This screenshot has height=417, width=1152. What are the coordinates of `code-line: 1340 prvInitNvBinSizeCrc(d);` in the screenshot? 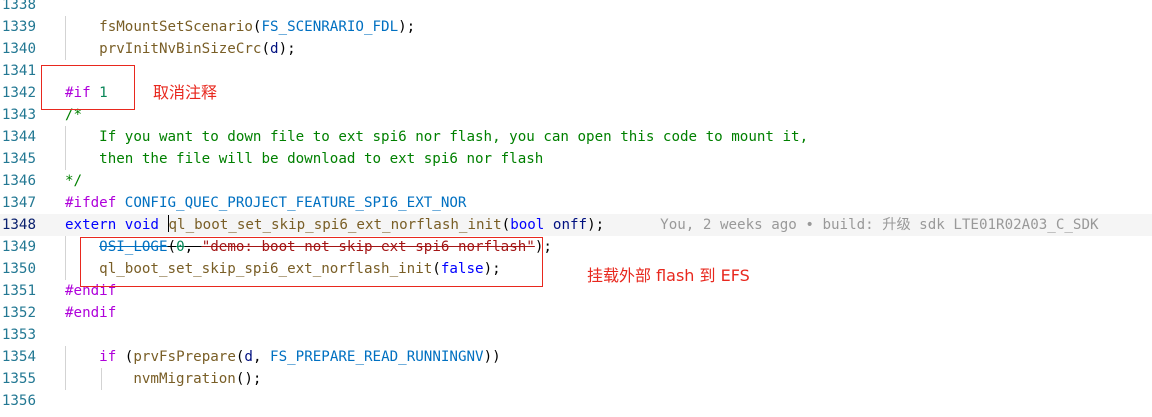 It's located at (576, 49).